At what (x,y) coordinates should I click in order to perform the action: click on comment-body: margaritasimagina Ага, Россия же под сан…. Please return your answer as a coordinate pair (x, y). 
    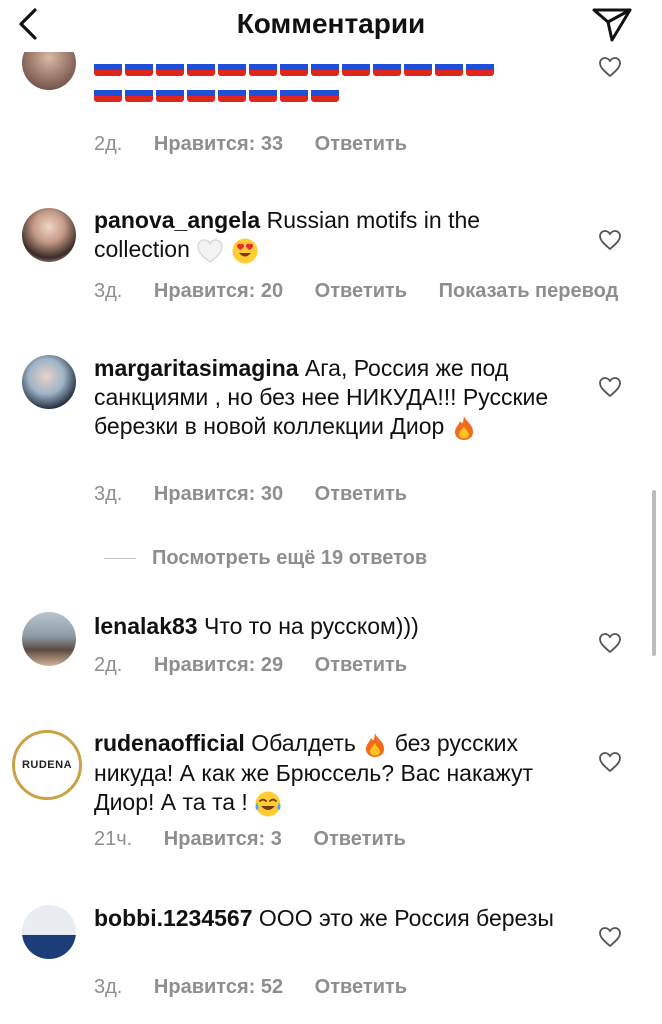
    Looking at the image, I should click on (329, 398).